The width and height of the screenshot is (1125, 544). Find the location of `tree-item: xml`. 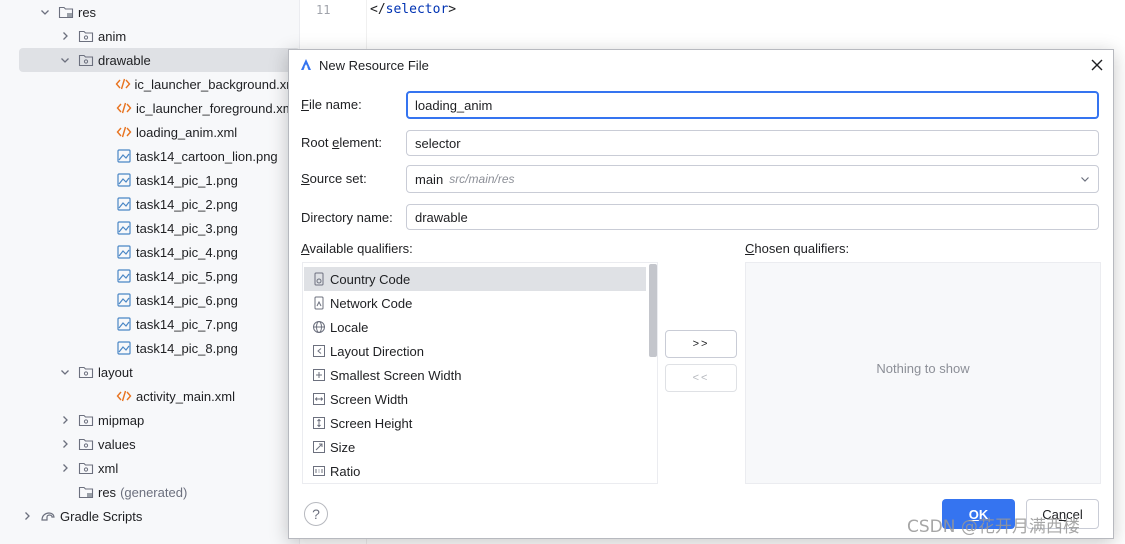

tree-item: xml is located at coordinates (149, 468).